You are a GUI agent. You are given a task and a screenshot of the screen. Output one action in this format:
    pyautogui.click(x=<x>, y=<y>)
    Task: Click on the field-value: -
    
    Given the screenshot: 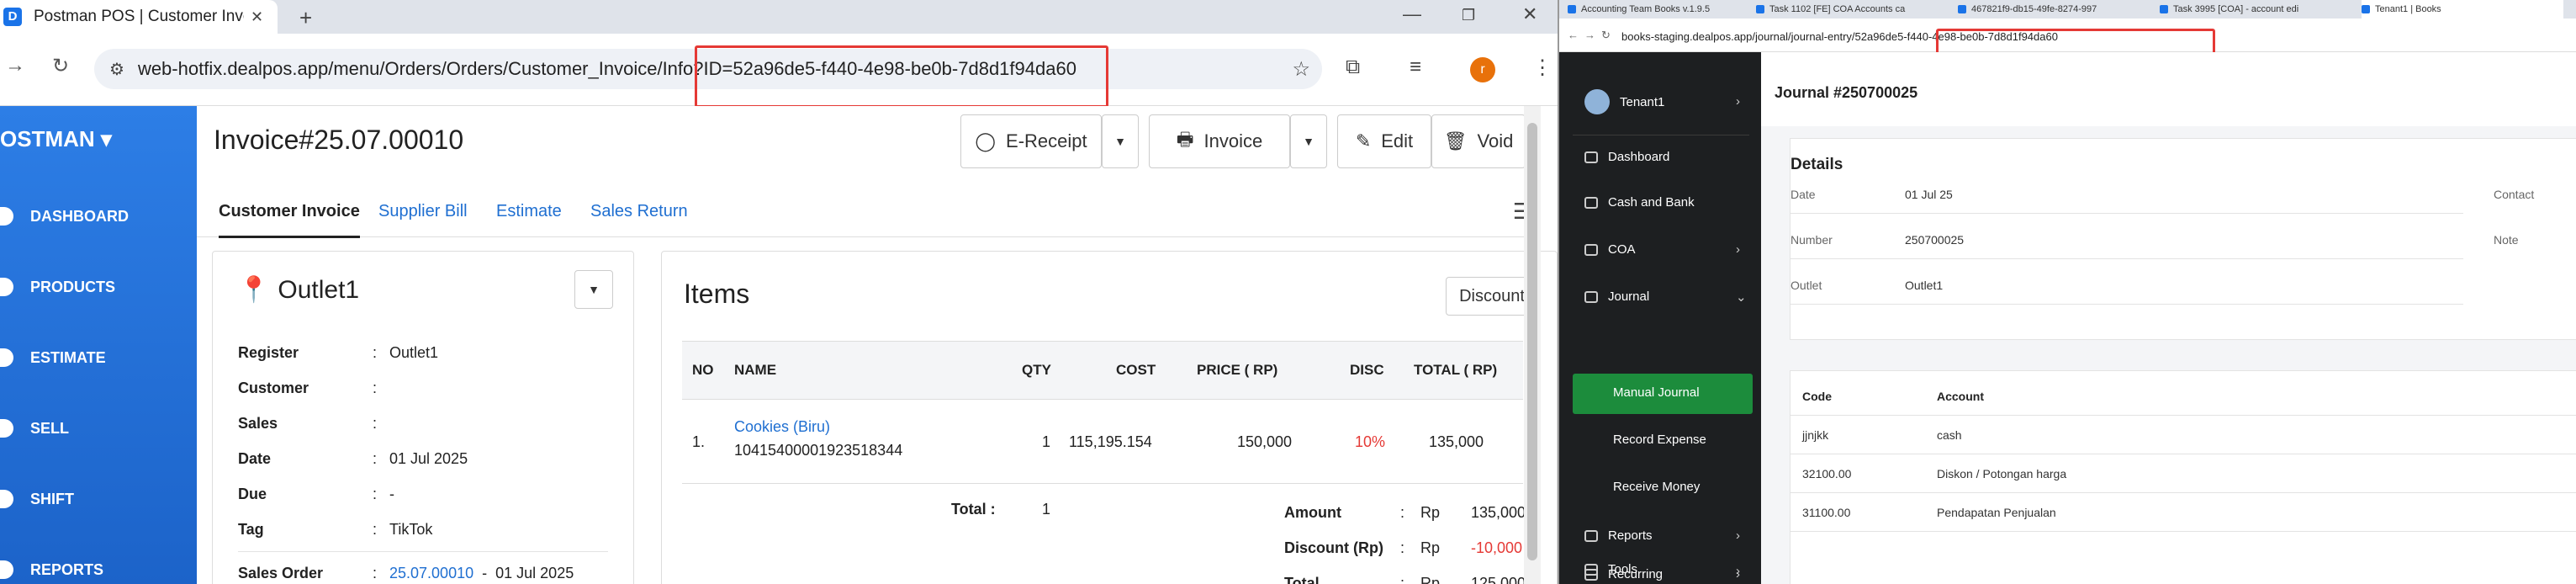 What is the action you would take?
    pyautogui.click(x=391, y=494)
    